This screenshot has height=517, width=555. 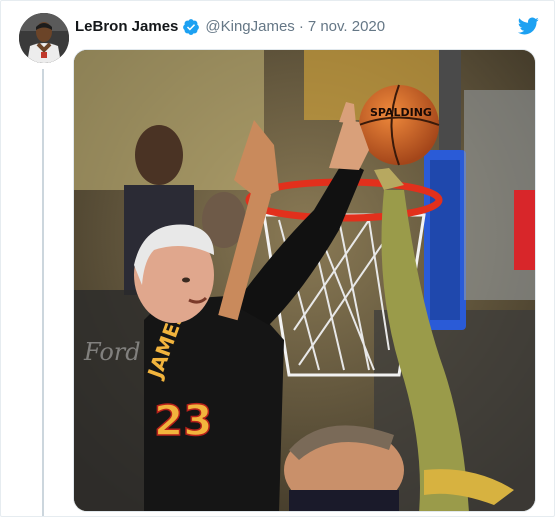 I want to click on jersey-number-text: 23, so click(x=183, y=420).